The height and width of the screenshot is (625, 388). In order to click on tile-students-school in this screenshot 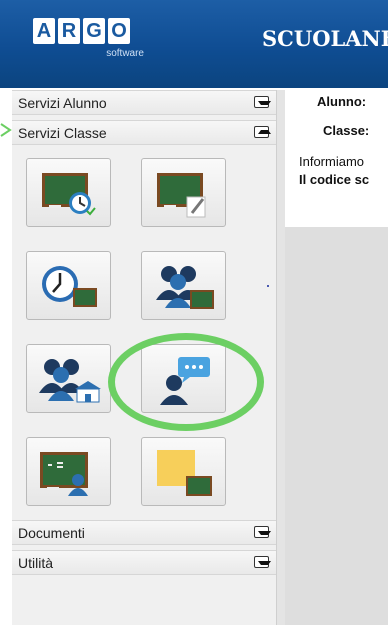, I will do `click(68, 378)`.